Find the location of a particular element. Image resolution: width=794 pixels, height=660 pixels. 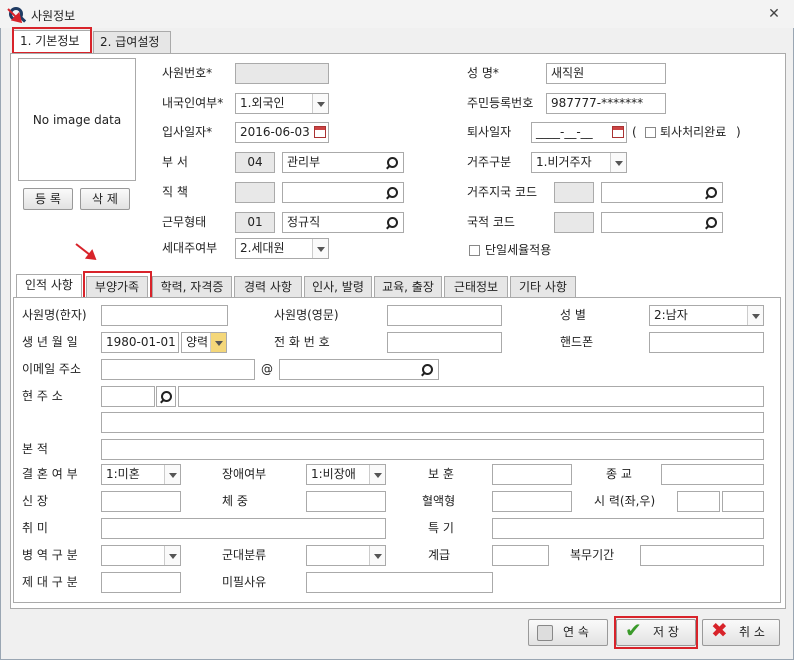

tab-salary-settings: 2. 급여설정 is located at coordinates (132, 42).